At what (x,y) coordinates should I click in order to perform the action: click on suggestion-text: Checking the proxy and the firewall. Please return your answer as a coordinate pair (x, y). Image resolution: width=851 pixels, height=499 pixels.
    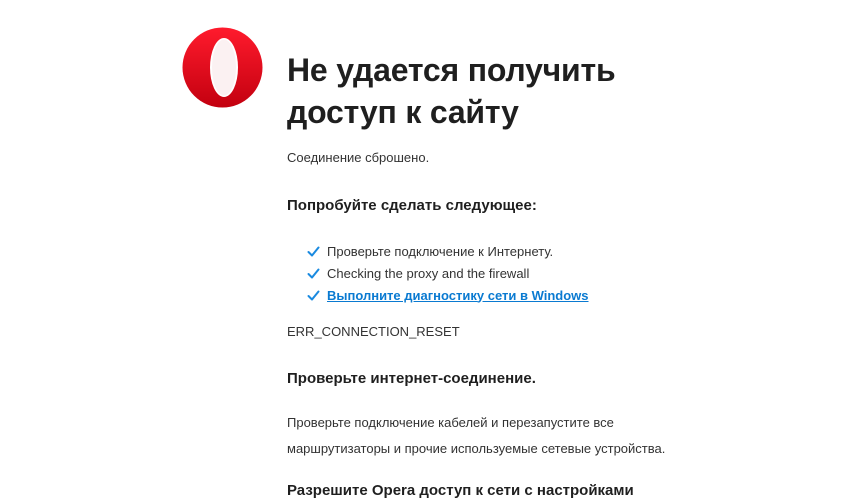
    Looking at the image, I should click on (428, 273).